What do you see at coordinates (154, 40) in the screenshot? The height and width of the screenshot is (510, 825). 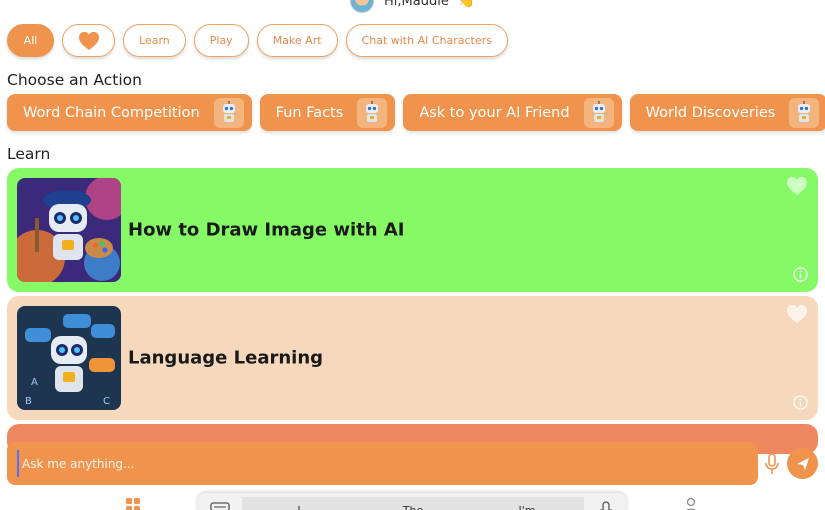 I see `filter-learn-chip: Learn` at bounding box center [154, 40].